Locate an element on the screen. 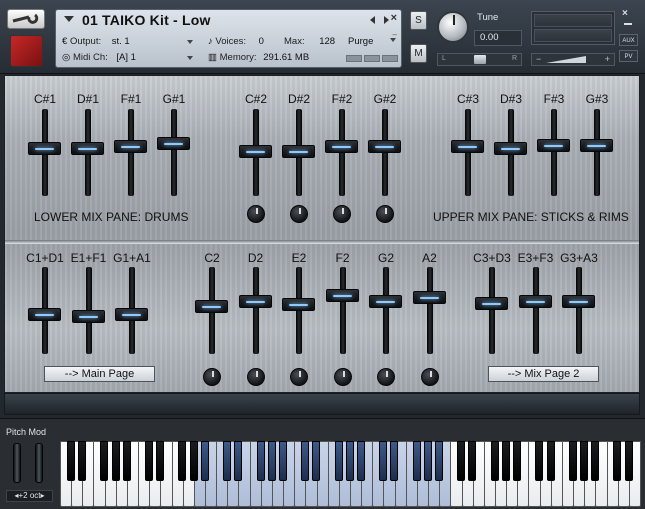  tune-knob is located at coordinates (453, 27).